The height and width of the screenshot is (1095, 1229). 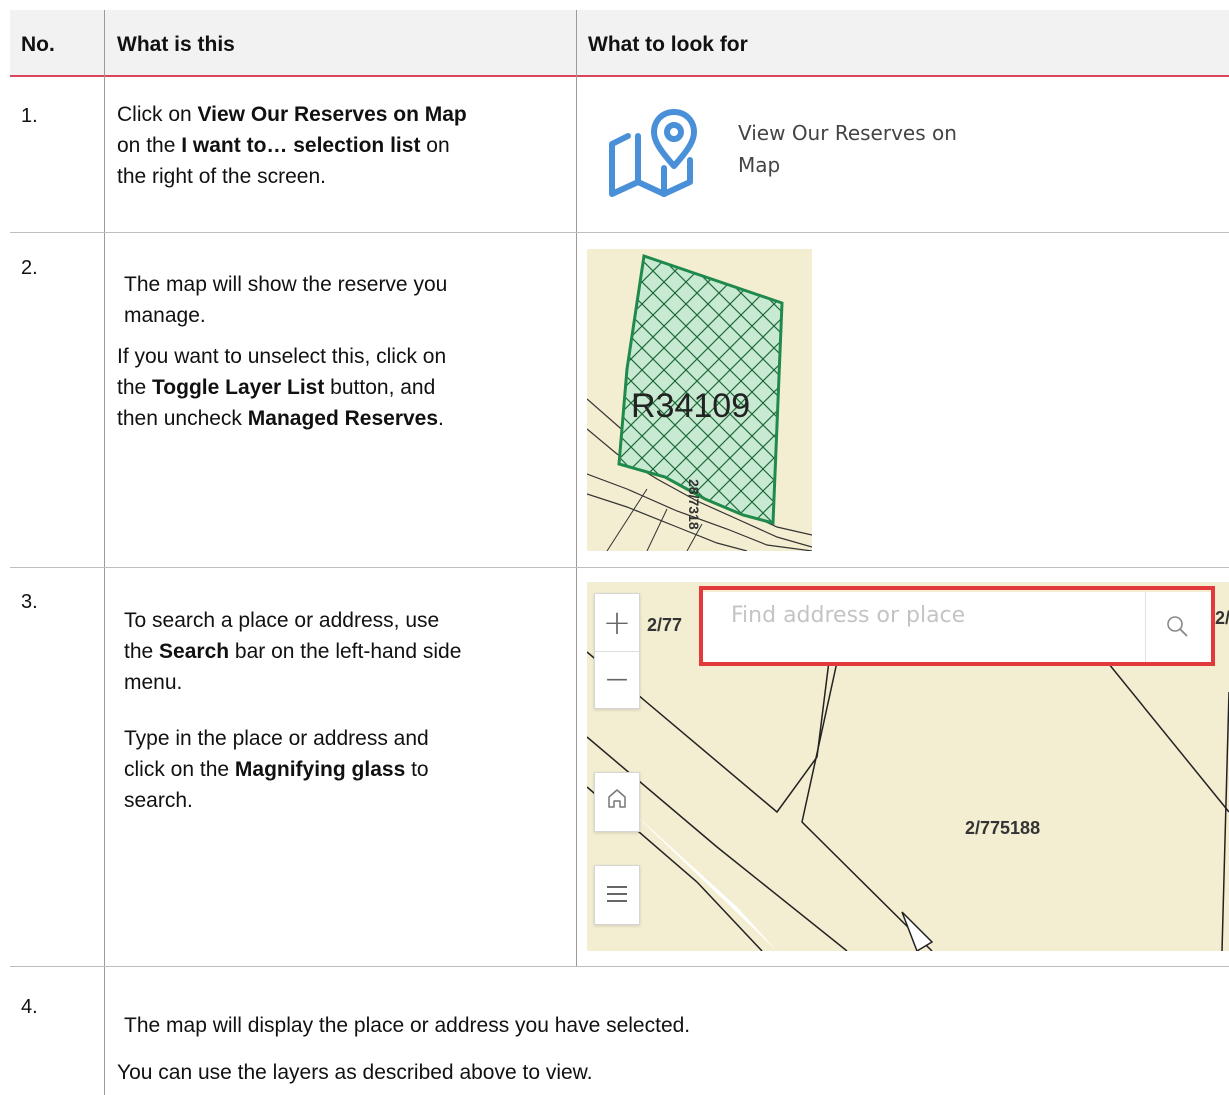 I want to click on header-no: No., so click(x=38, y=44).